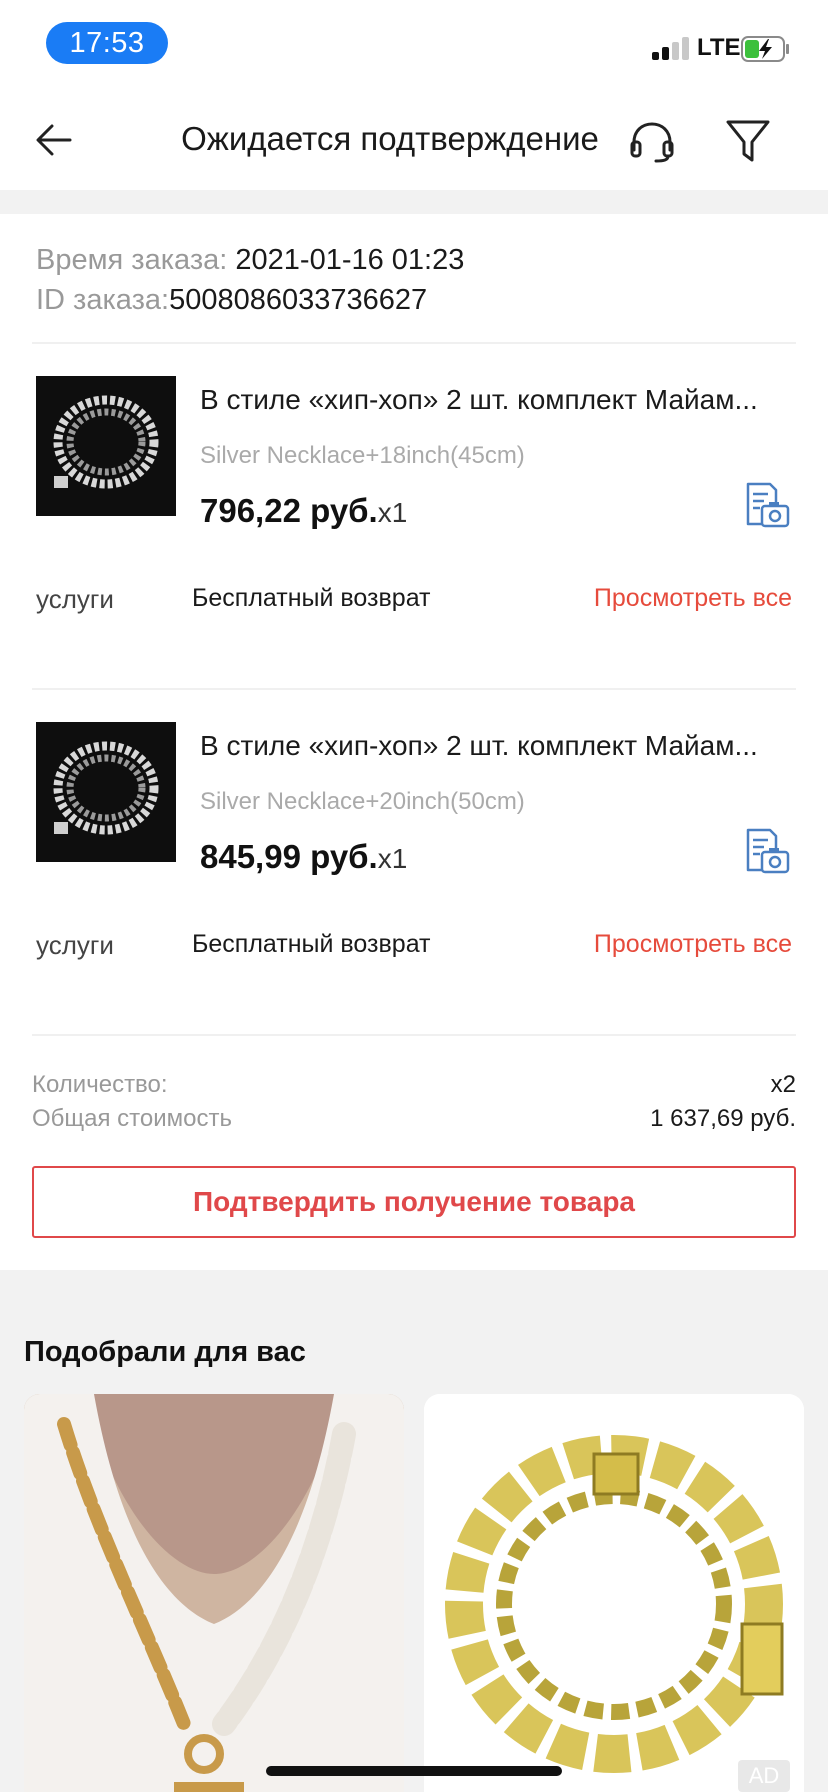 The height and width of the screenshot is (1792, 828). What do you see at coordinates (107, 43) in the screenshot?
I see `status-time: 17:53` at bounding box center [107, 43].